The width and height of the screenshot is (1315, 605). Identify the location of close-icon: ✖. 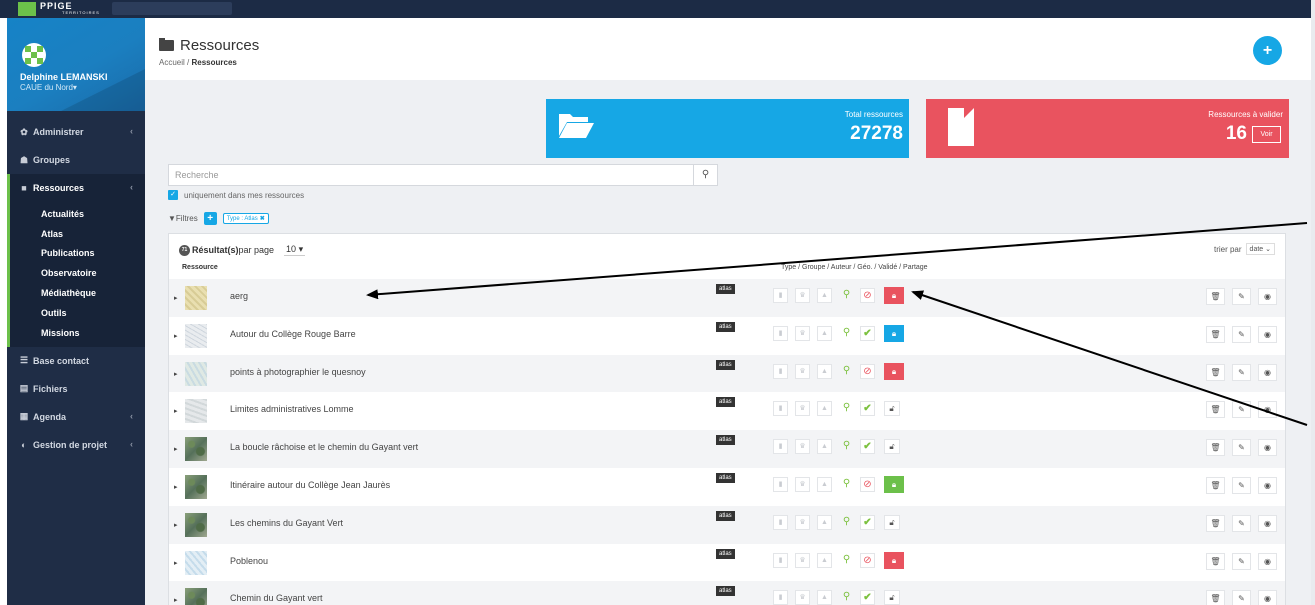
(262, 219).